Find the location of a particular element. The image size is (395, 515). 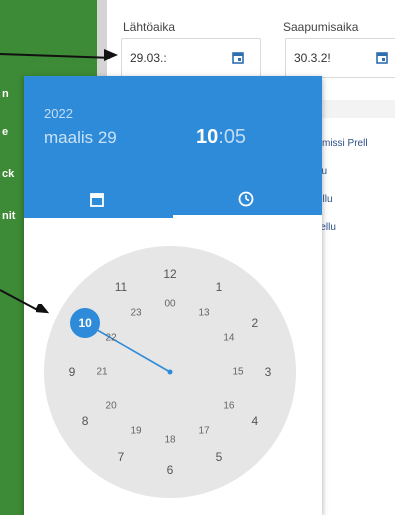

list-item: ymissi Prell is located at coordinates (342, 143).